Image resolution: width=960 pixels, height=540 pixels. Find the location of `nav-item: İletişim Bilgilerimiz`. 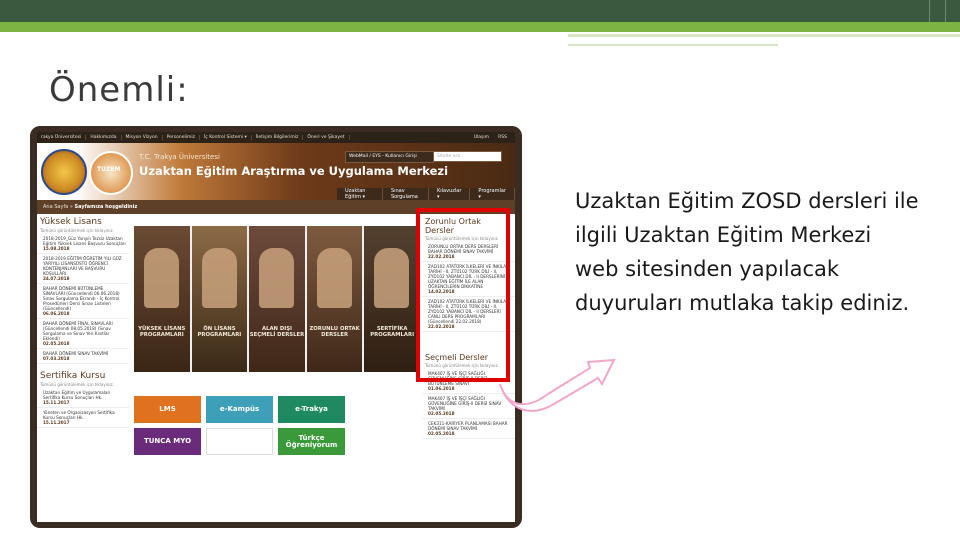

nav-item: İletişim Bilgilerimiz is located at coordinates (278, 137).